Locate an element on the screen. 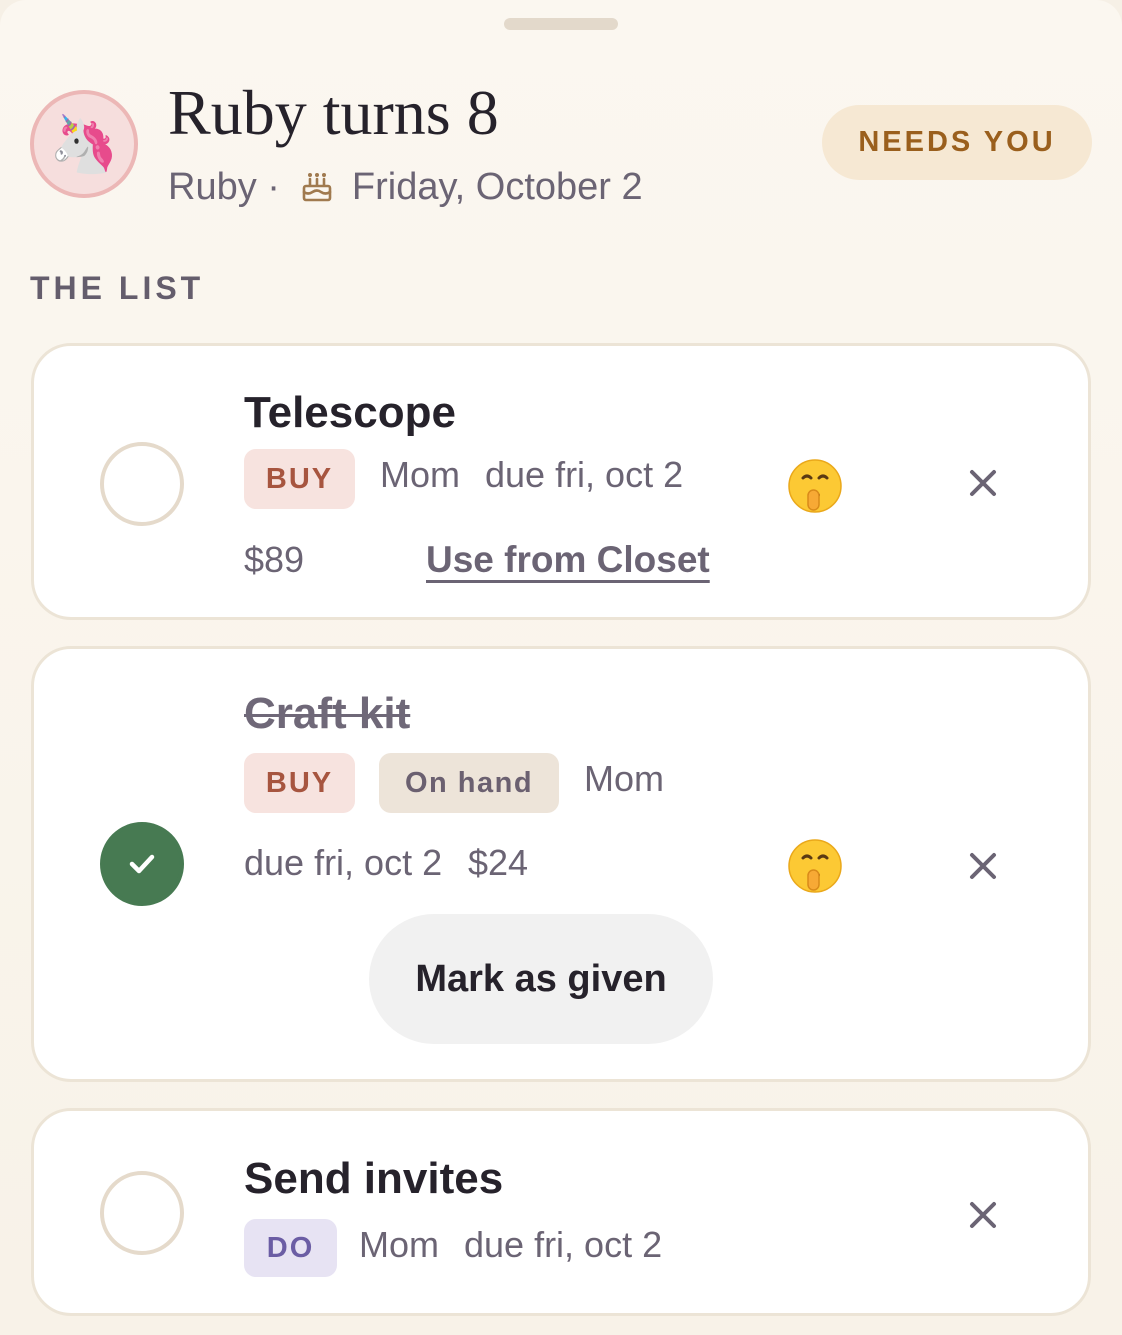 This screenshot has height=1335, width=1122. unicorn-icon: 🦄 is located at coordinates (84, 143).